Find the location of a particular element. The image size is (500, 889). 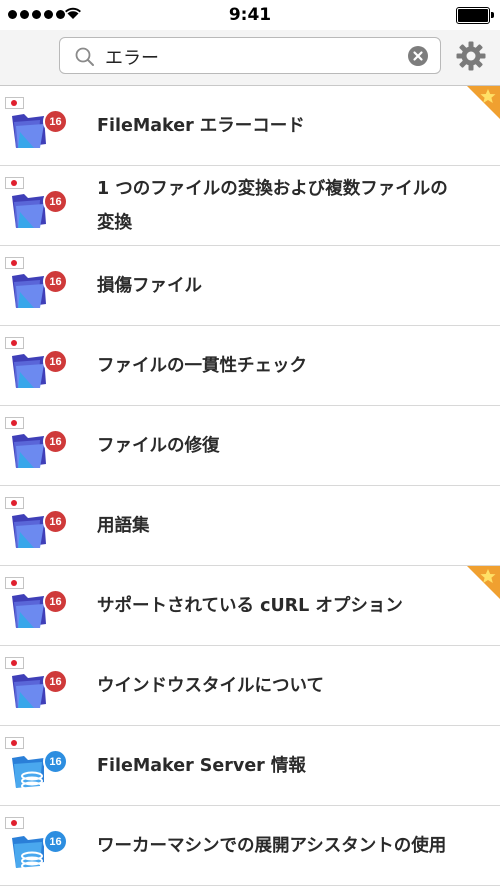

status-bar: 9:41 is located at coordinates (250, 15).